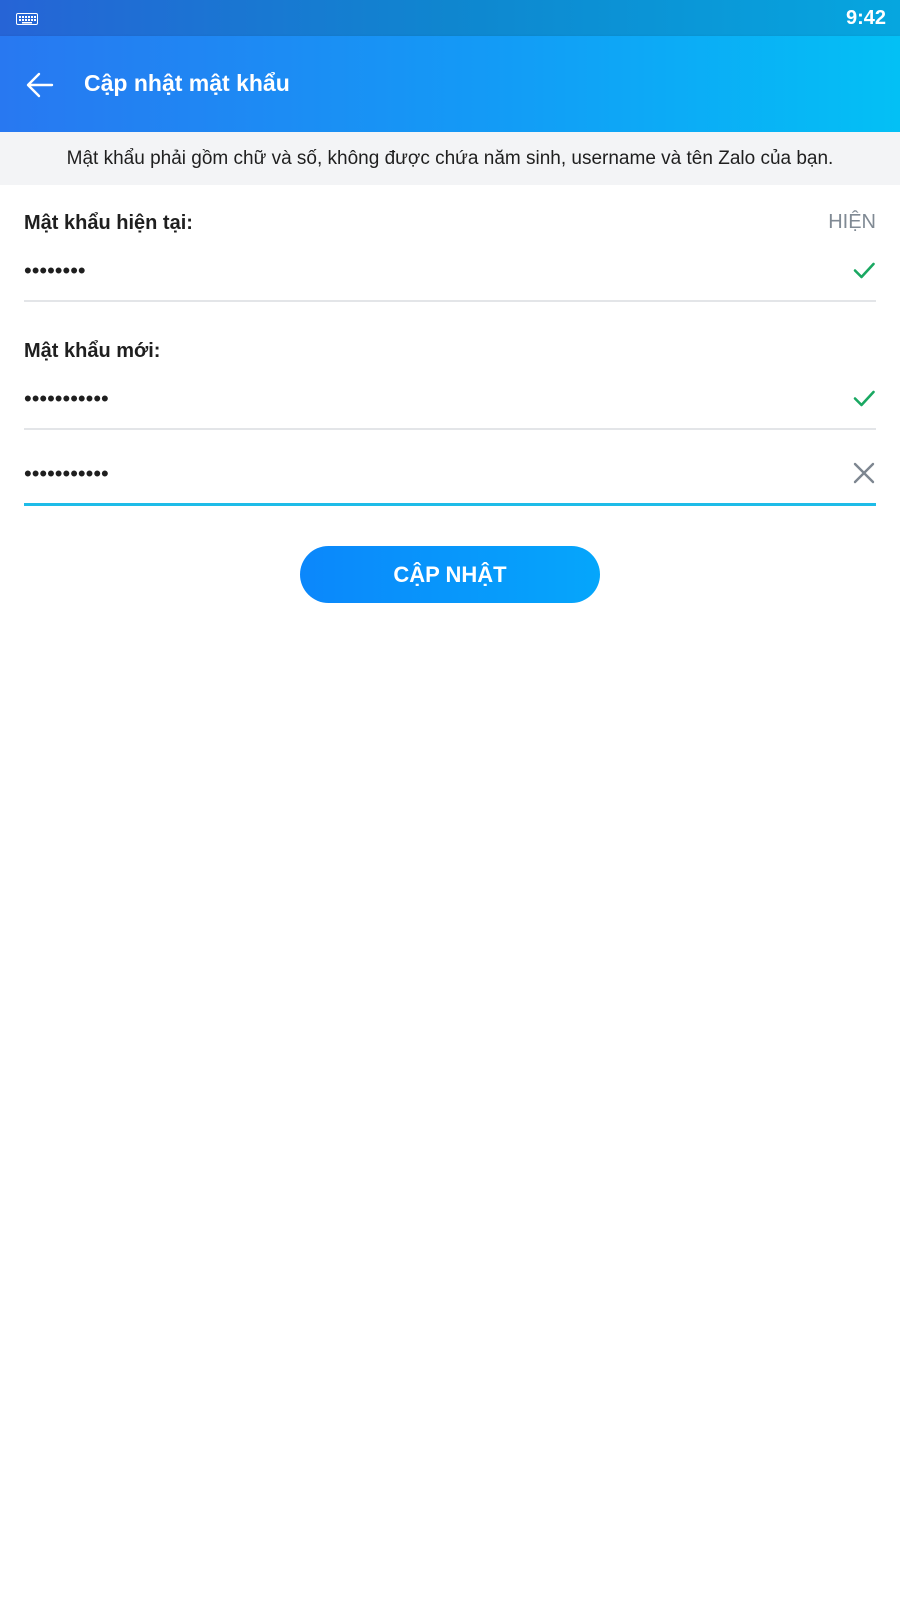 The width and height of the screenshot is (900, 1600). Describe the element at coordinates (852, 222) in the screenshot. I see `show-password-toggle: HIỆN` at that location.